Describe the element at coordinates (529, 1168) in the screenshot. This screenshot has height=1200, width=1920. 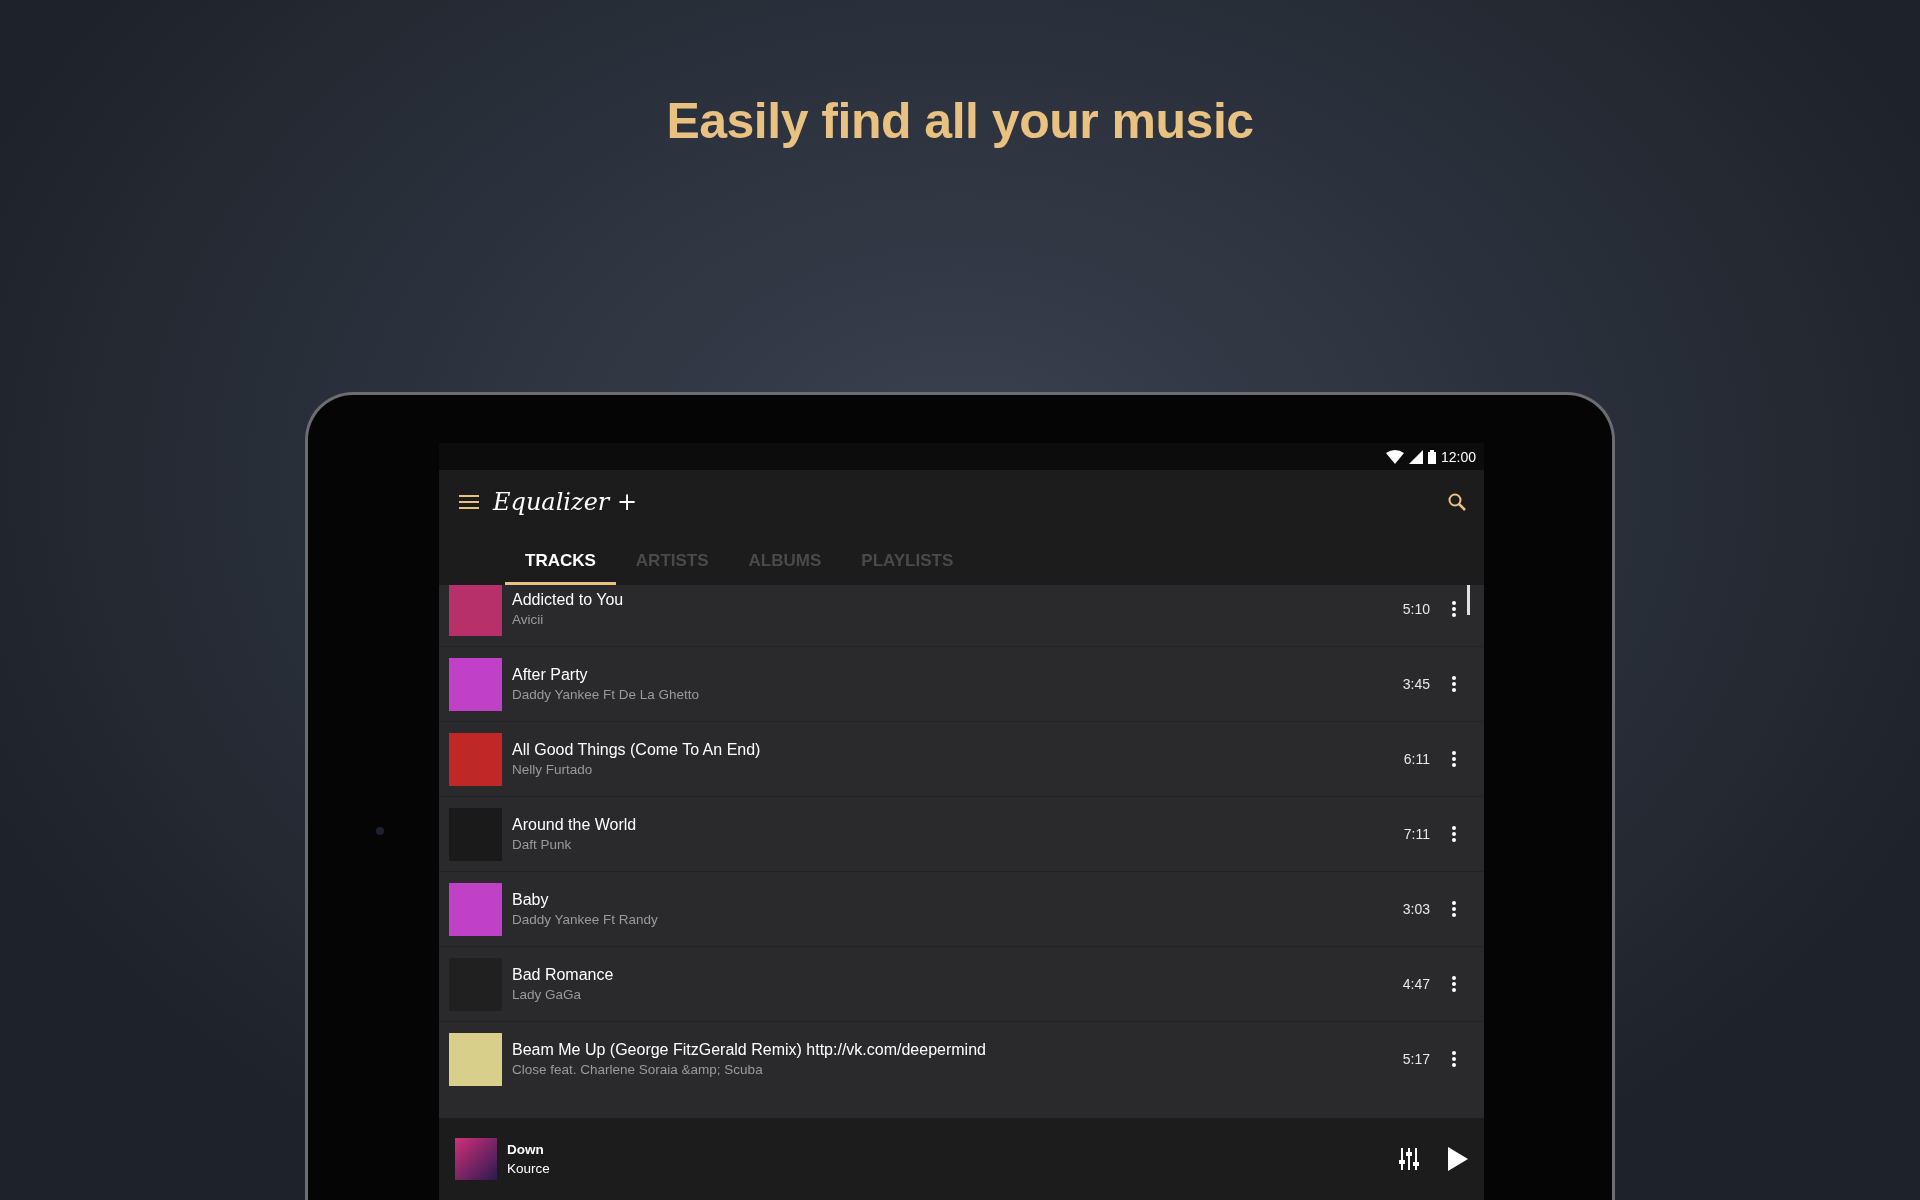
I see `now-playing-artist: Kource` at that location.